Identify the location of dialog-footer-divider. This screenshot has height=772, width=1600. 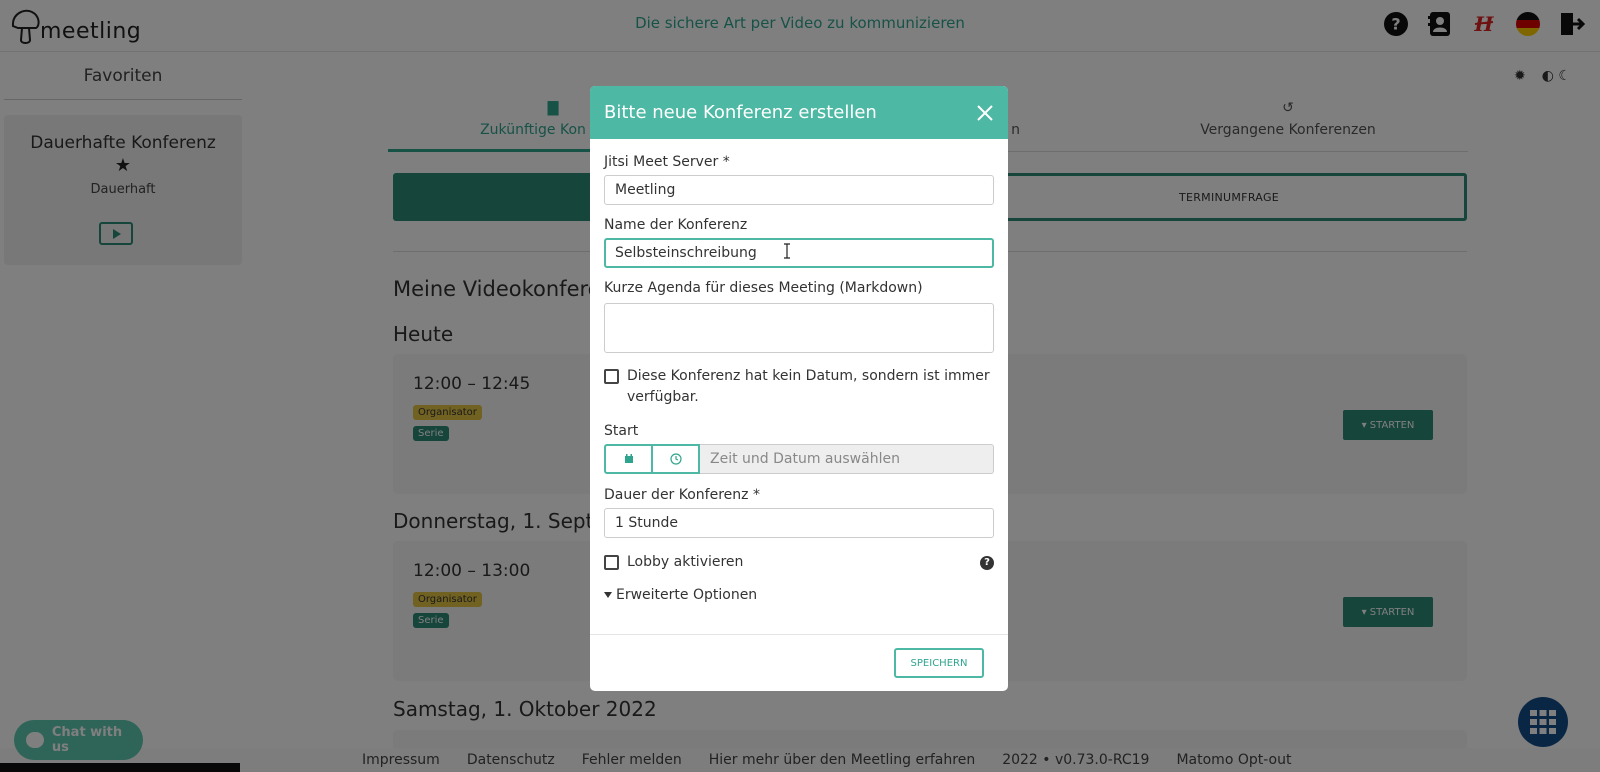
(799, 634).